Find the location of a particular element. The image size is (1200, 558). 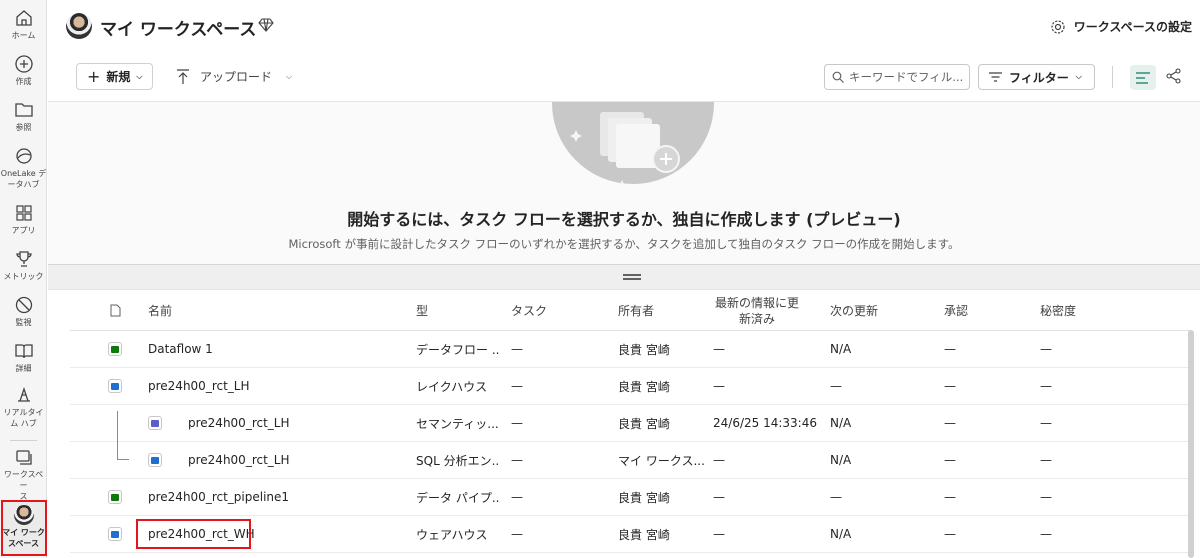

rail-label: アプリ is located at coordinates (23, 230).